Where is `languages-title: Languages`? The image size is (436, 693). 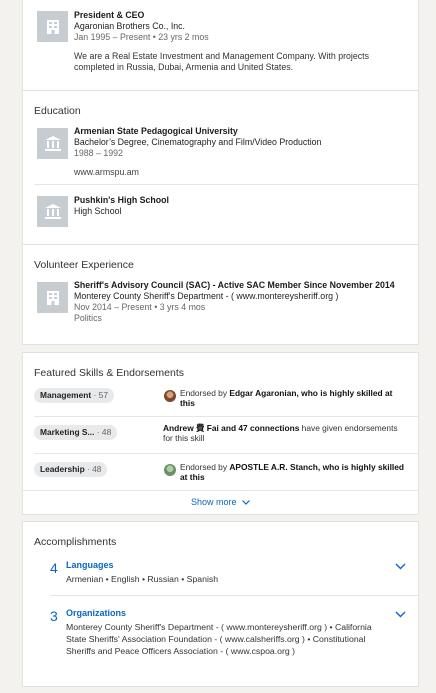 languages-title: Languages is located at coordinates (90, 565).